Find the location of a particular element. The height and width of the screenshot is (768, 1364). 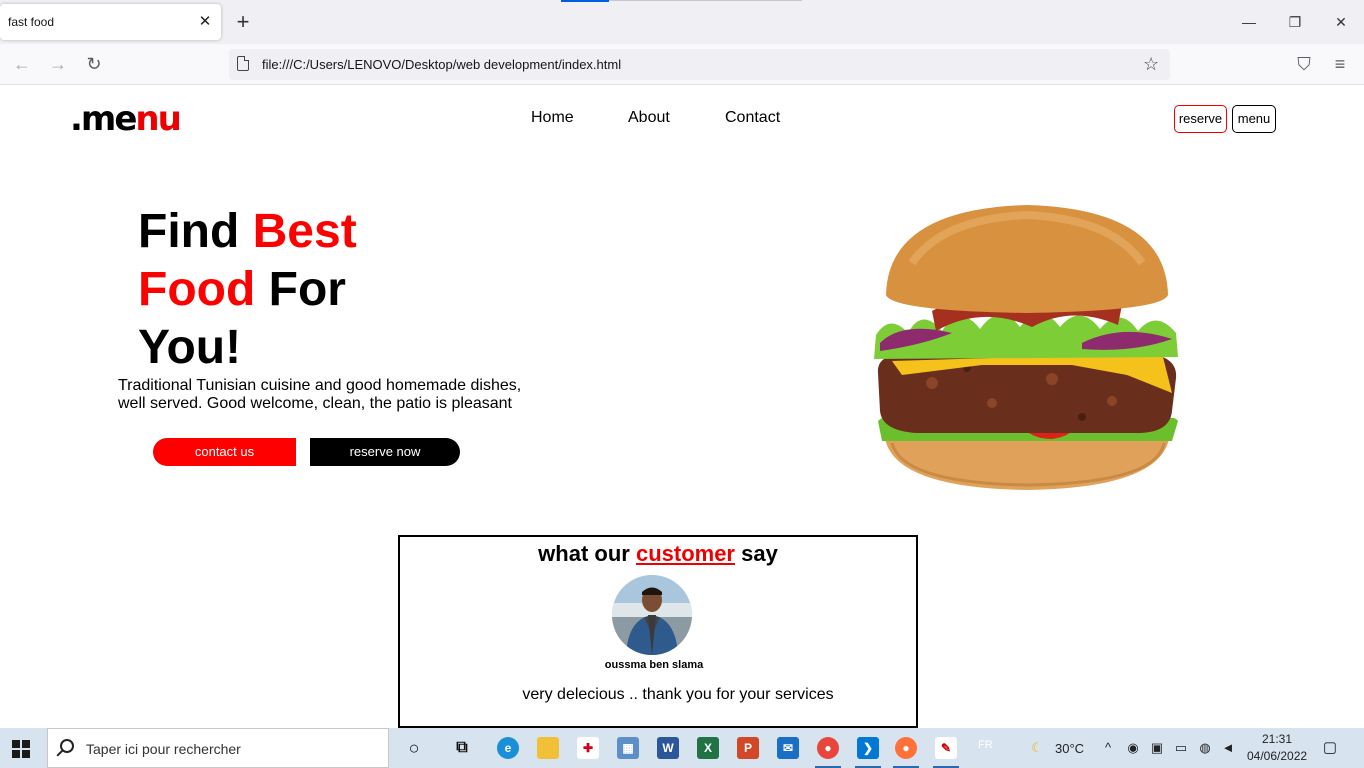

menu-button: menu is located at coordinates (1254, 119).